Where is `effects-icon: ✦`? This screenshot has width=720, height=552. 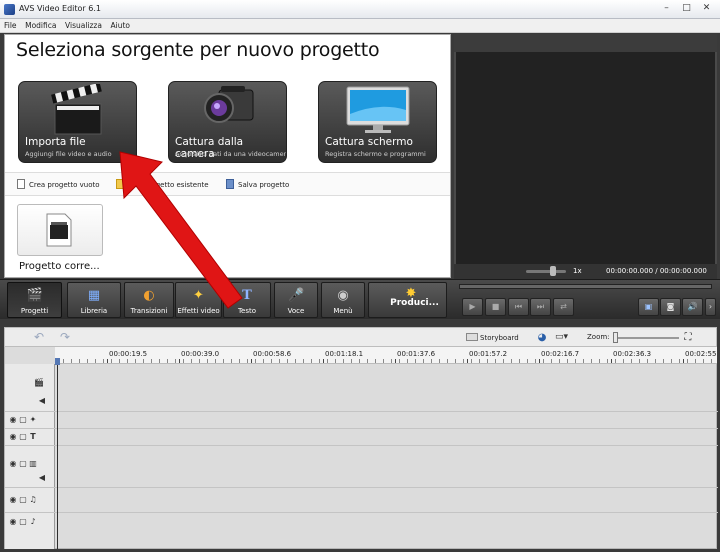 effects-icon: ✦ is located at coordinates (198, 295).